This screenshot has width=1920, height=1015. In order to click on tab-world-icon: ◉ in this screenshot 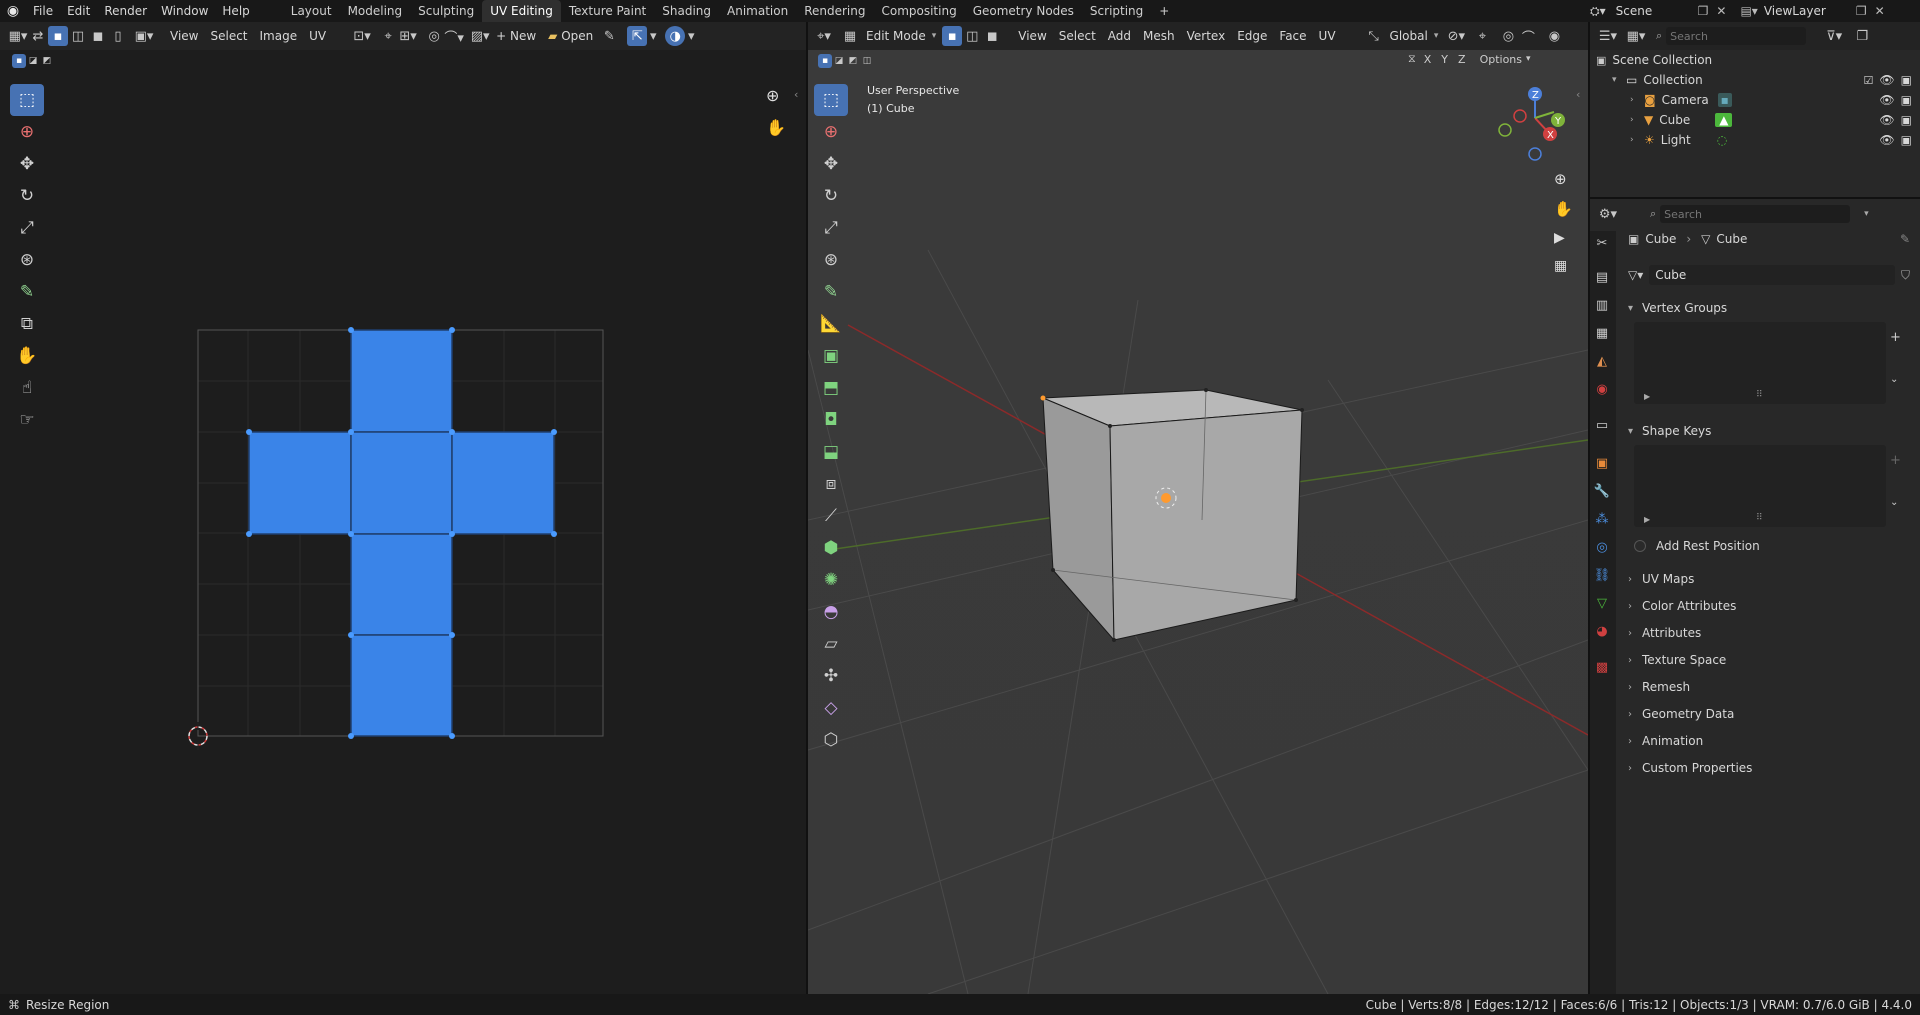, I will do `click(1602, 389)`.